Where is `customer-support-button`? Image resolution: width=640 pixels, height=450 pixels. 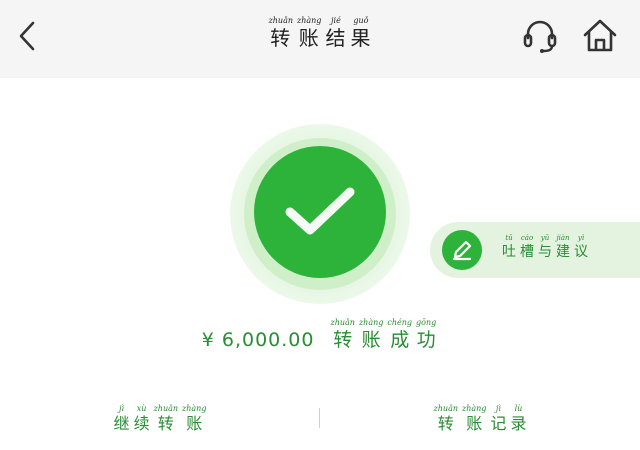
customer-support-button is located at coordinates (540, 36).